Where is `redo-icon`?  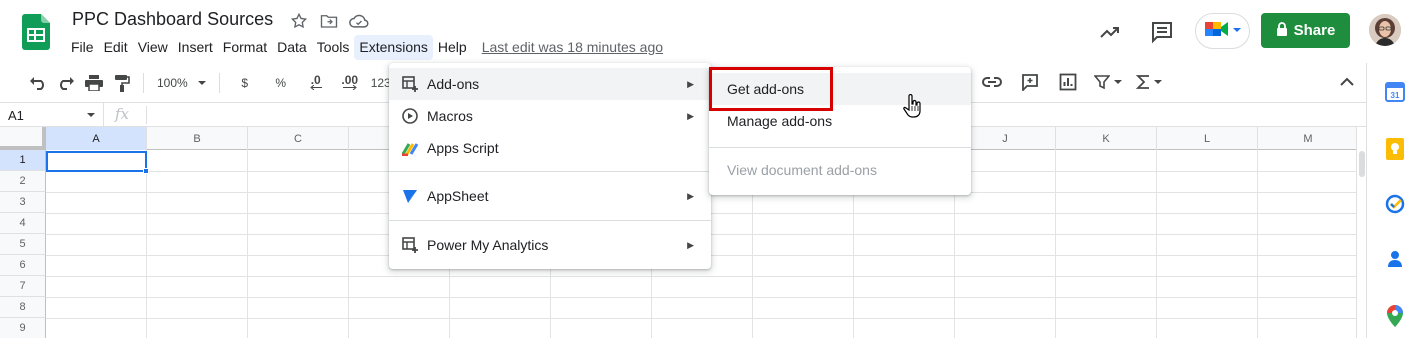
redo-icon is located at coordinates (66, 83).